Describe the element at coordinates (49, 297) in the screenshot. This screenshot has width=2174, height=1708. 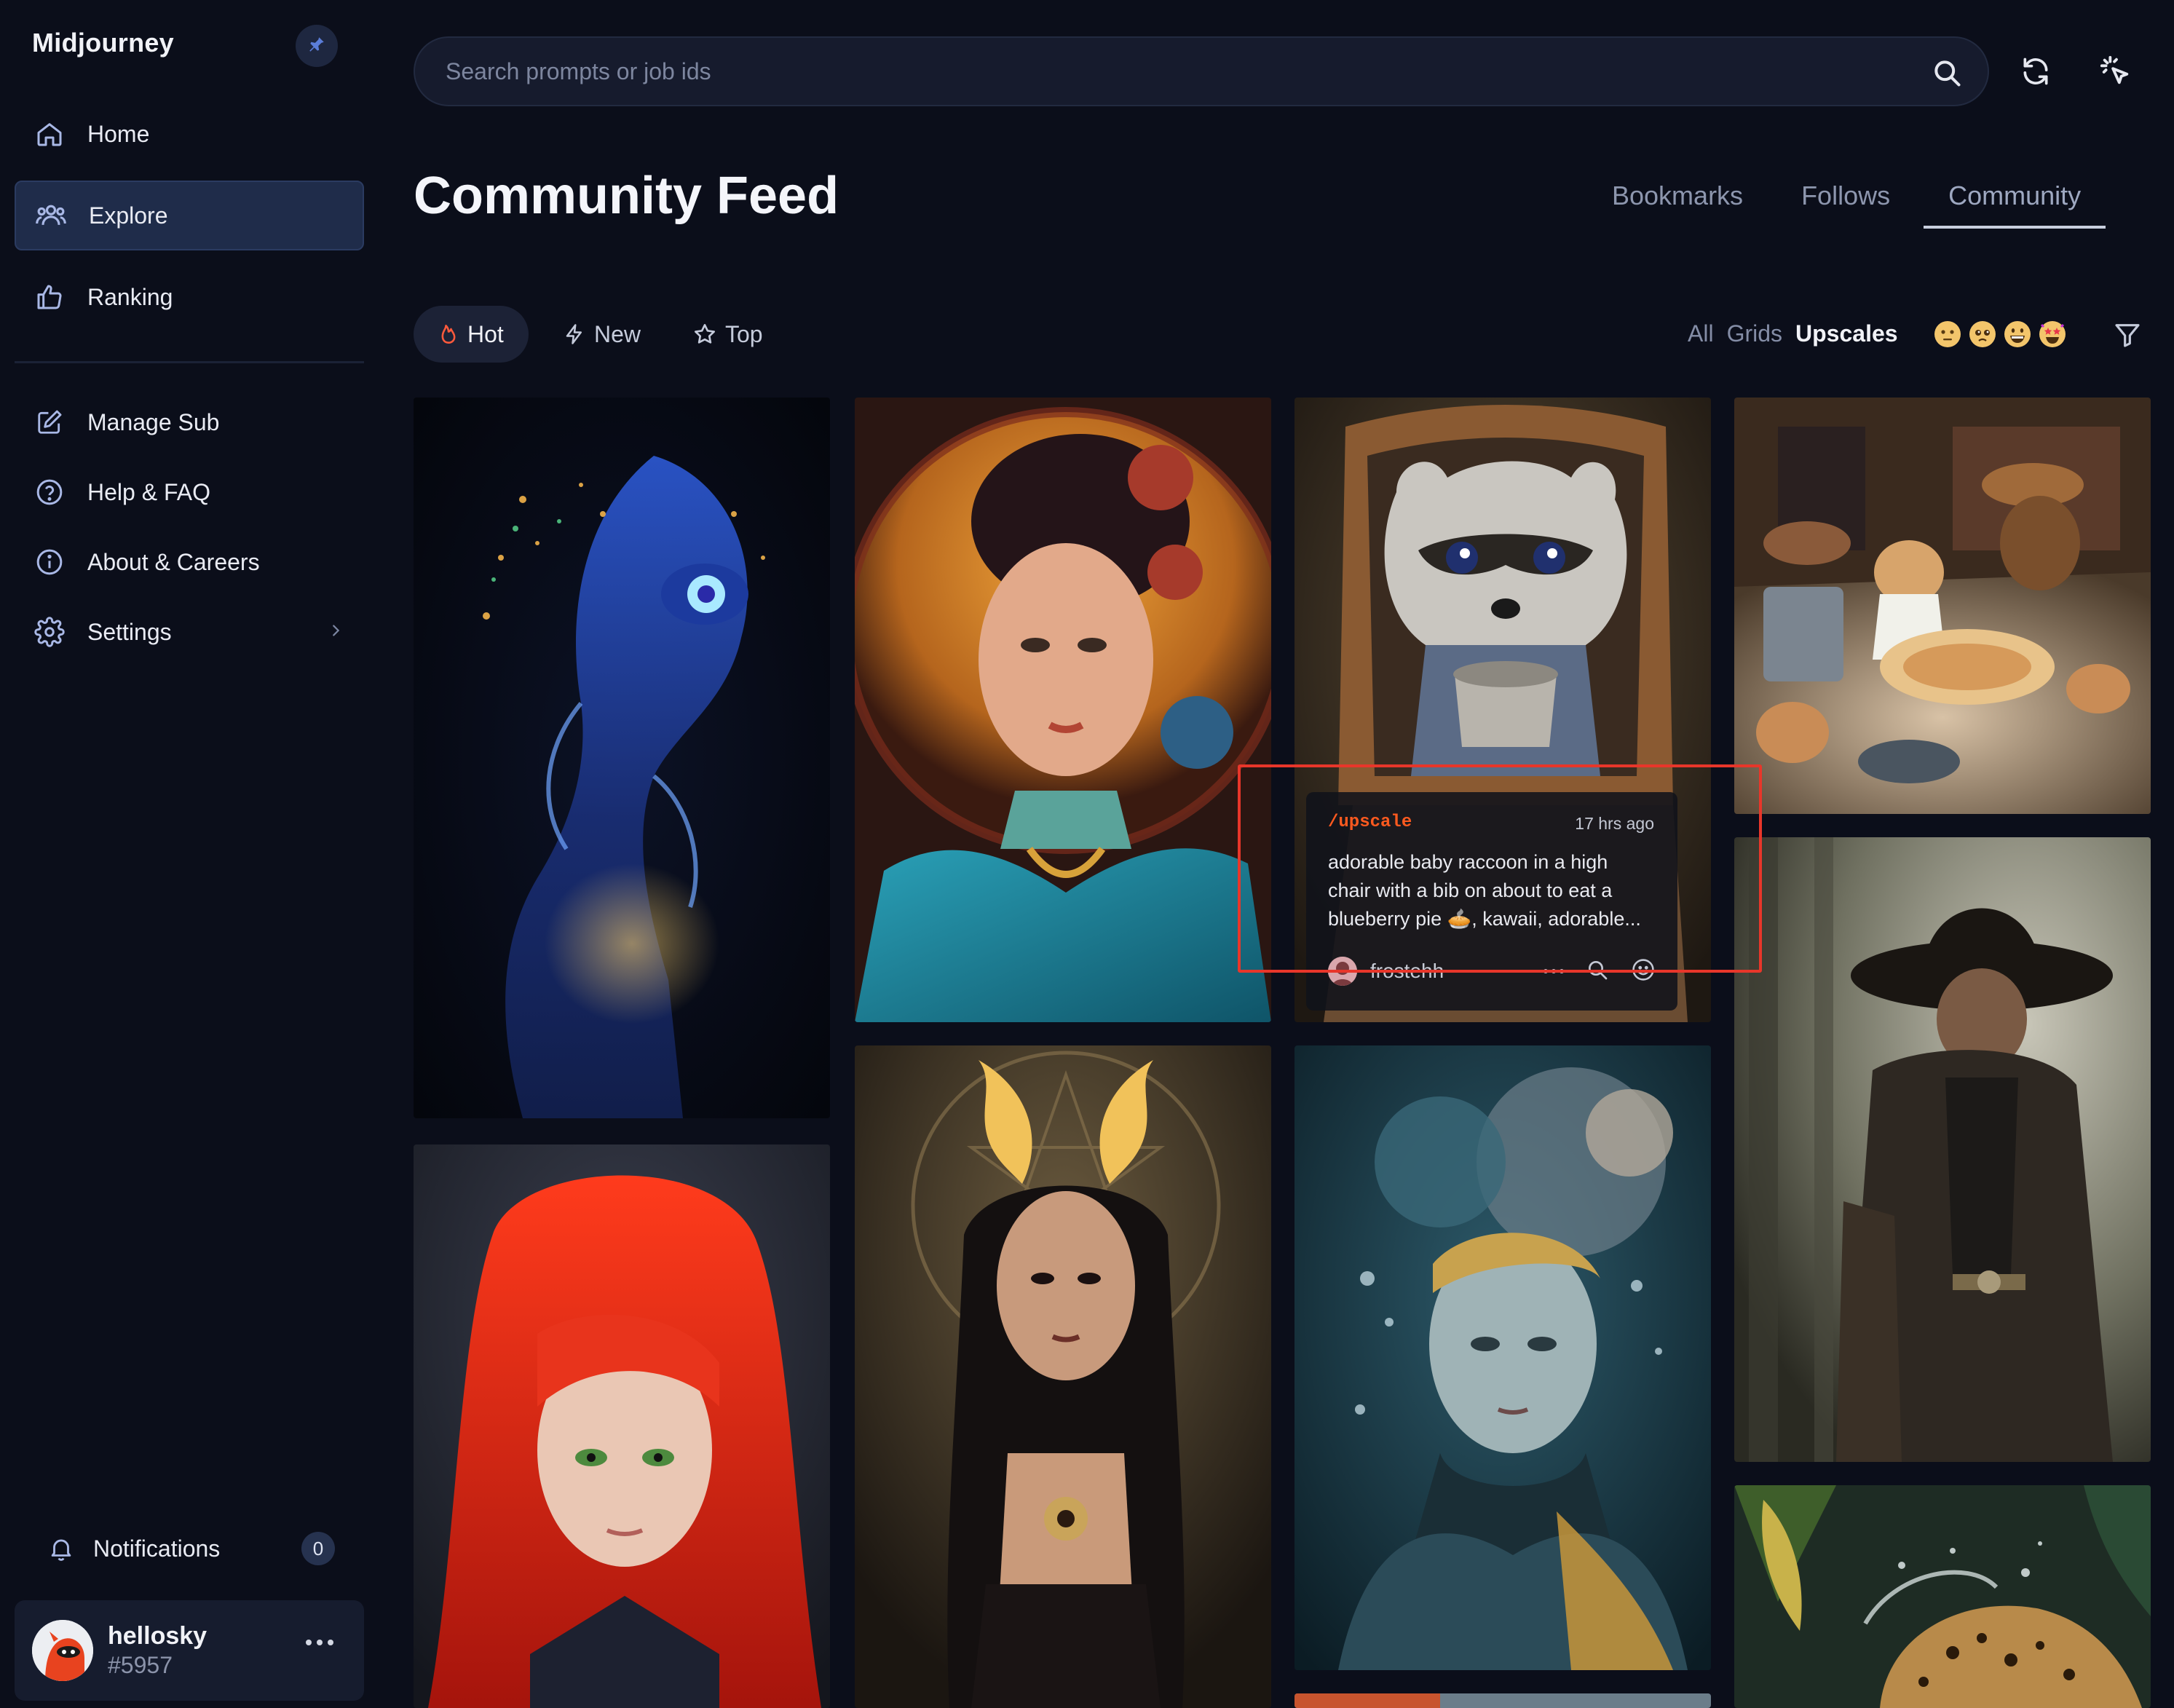
I see `thumbs-up-icon` at that location.